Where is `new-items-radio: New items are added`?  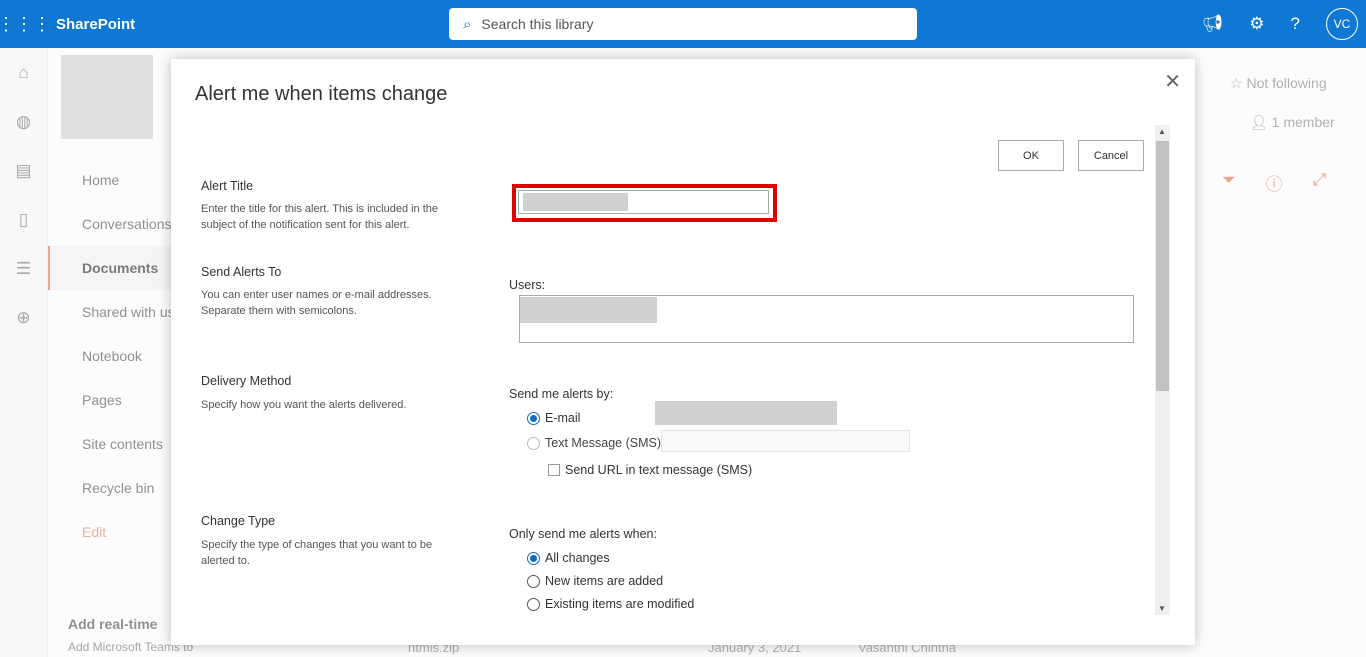 new-items-radio: New items are added is located at coordinates (595, 581).